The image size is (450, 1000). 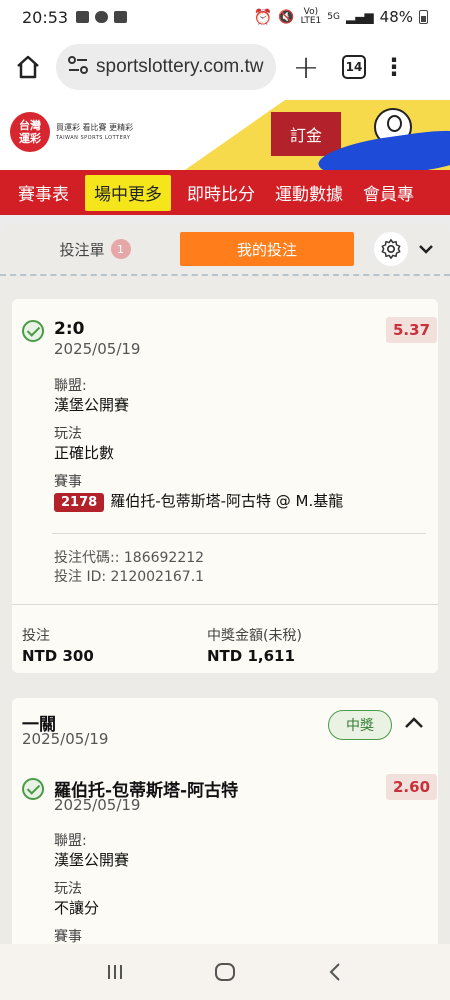 What do you see at coordinates (311, 16) in the screenshot?
I see `volte-indicator: Vo) LTE1` at bounding box center [311, 16].